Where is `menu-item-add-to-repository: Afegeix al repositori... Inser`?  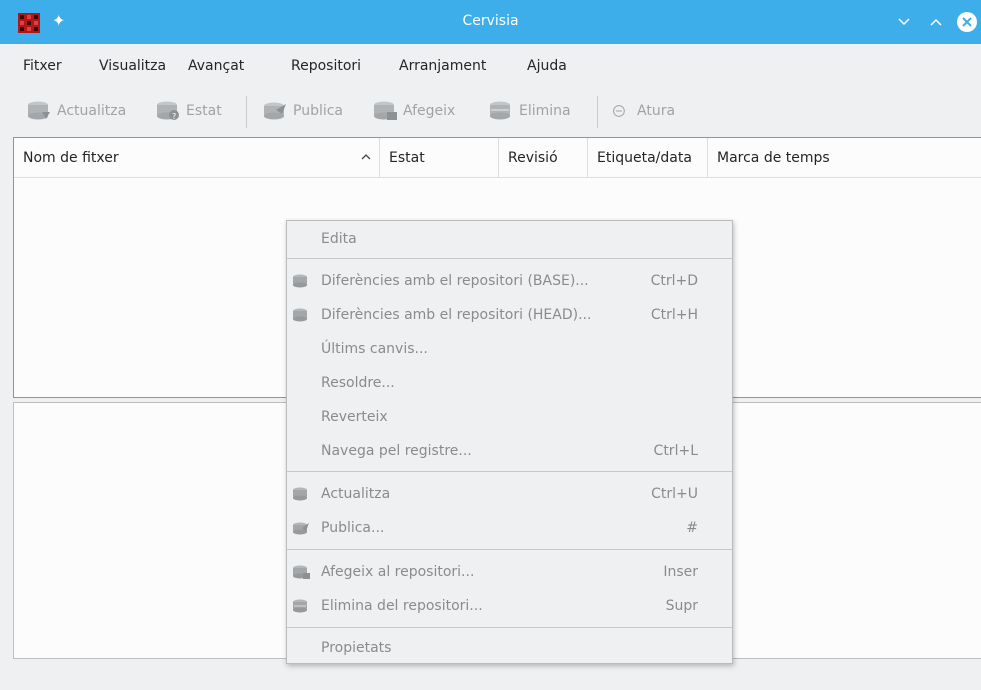 menu-item-add-to-repository: Afegeix al repositori... Inser is located at coordinates (509, 572).